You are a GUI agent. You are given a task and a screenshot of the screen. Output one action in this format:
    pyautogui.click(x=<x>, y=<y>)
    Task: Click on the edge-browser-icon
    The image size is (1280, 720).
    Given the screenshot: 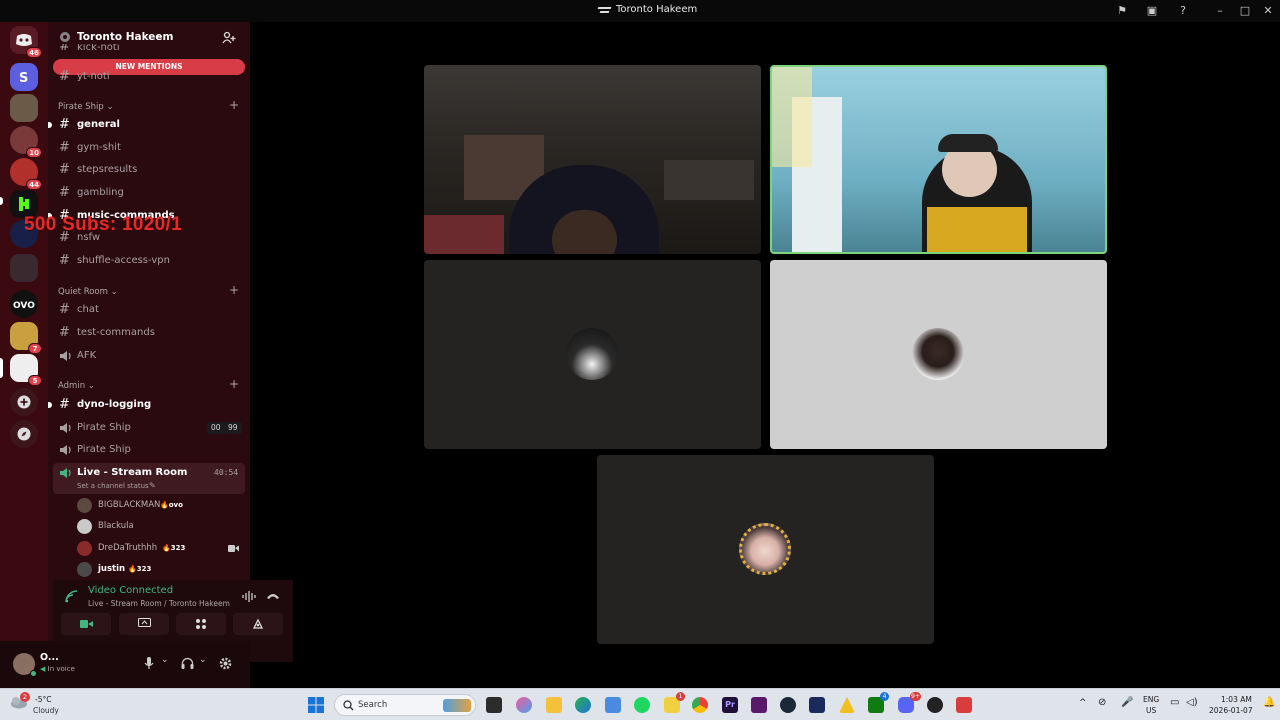 What is the action you would take?
    pyautogui.click(x=583, y=705)
    